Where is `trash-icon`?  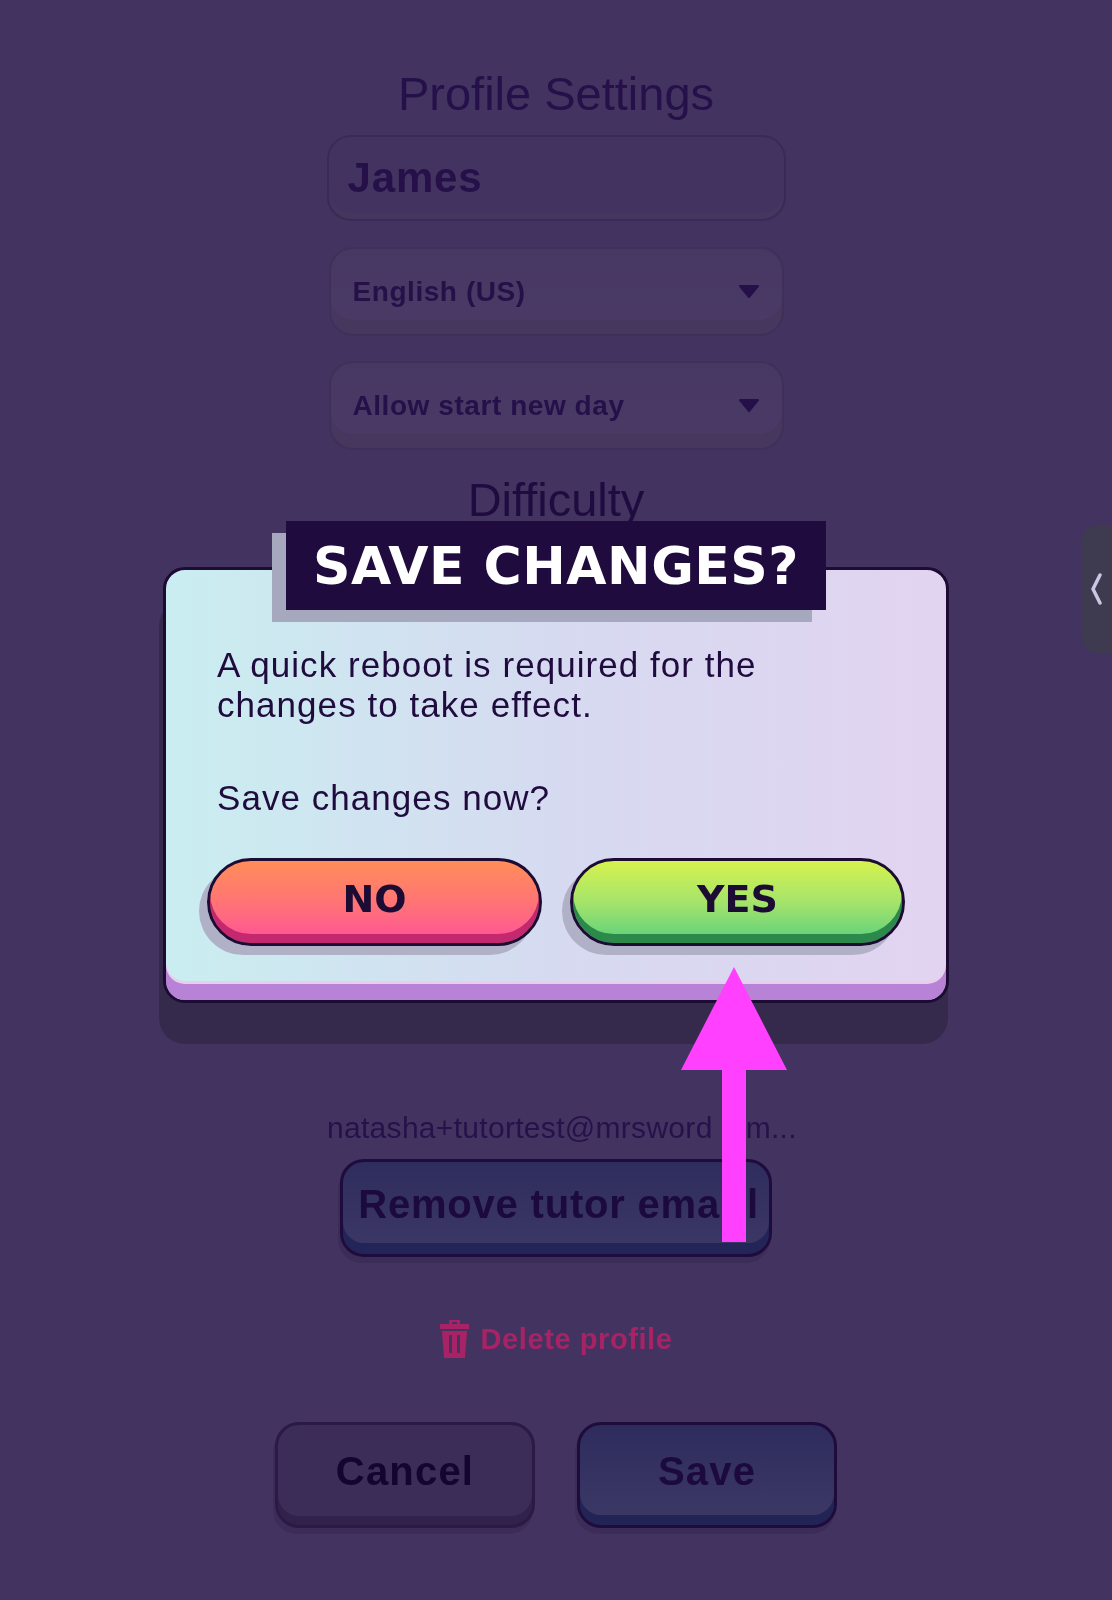
trash-icon is located at coordinates (454, 1339).